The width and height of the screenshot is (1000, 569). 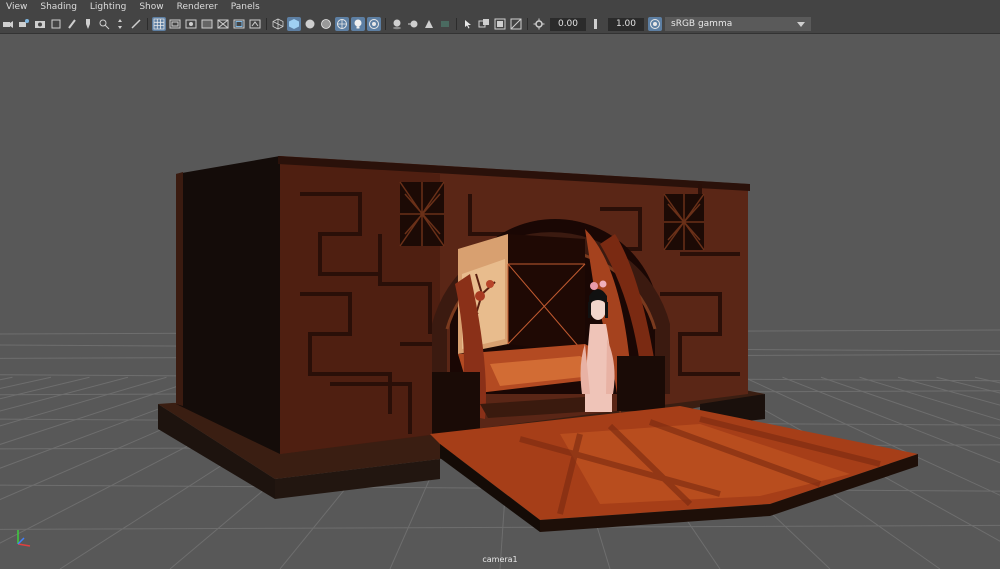 I want to click on exposure-field: 0.00, so click(x=568, y=24).